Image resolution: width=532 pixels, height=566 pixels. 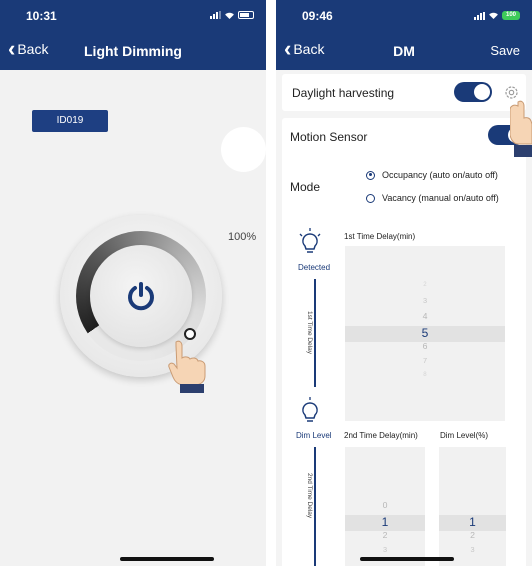 What do you see at coordinates (41, 16) in the screenshot?
I see `status-time: 10:31` at bounding box center [41, 16].